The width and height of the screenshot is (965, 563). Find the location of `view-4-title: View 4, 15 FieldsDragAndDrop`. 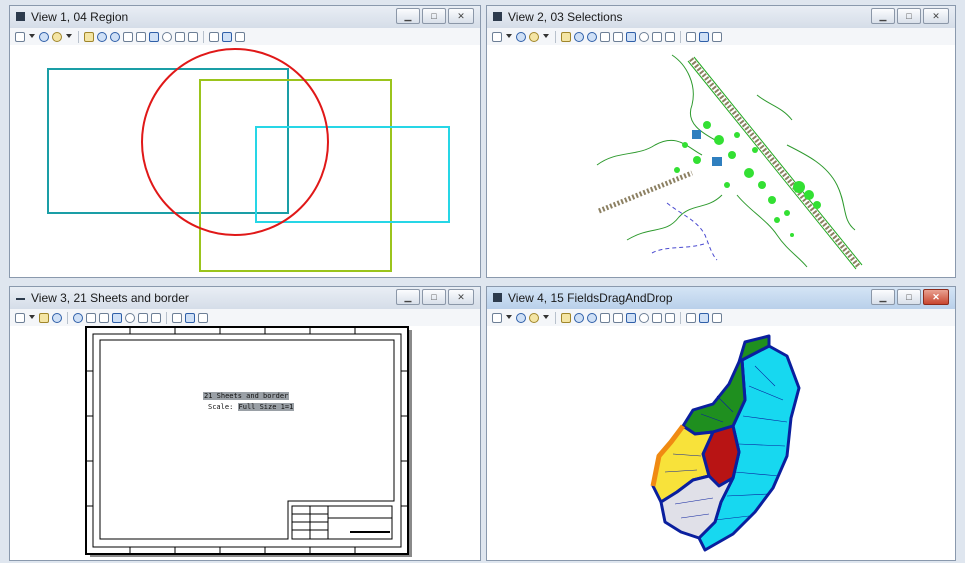

view-4-title: View 4, 15 FieldsDragAndDrop is located at coordinates (590, 298).